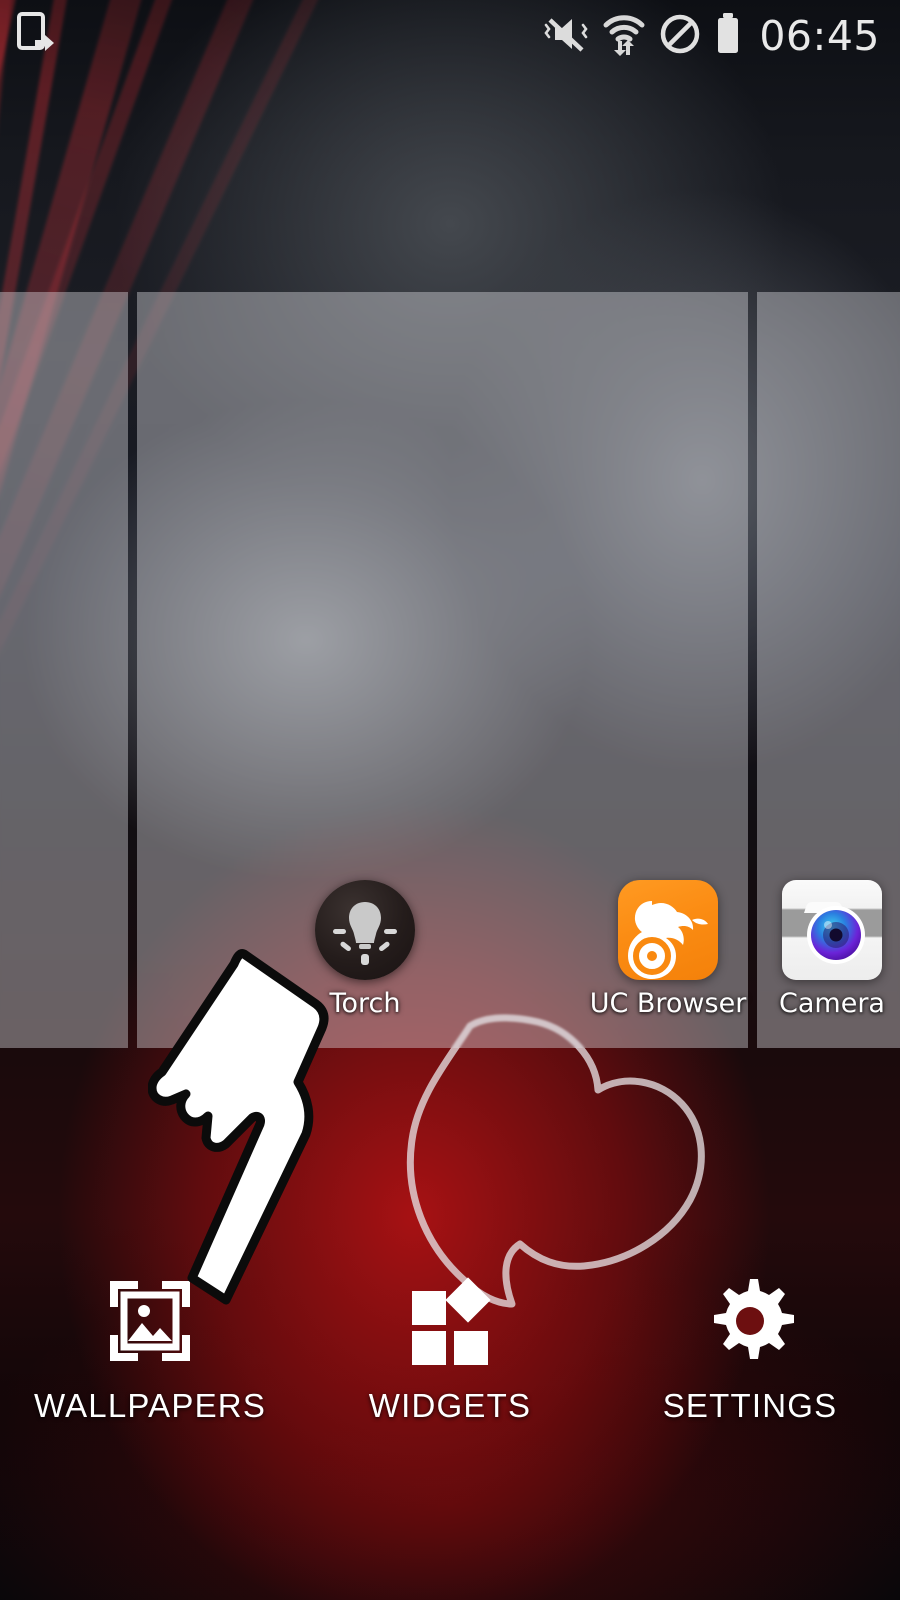 The width and height of the screenshot is (900, 1600). Describe the element at coordinates (711, 36) in the screenshot. I see `status-bar-right: 06:45` at that location.